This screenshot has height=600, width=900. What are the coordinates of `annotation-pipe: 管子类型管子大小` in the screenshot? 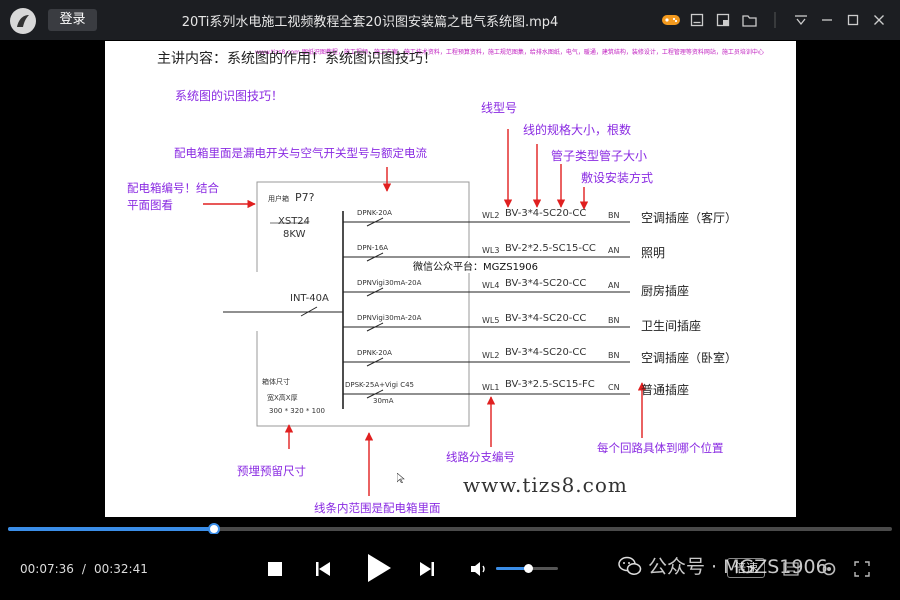 It's located at (599, 156).